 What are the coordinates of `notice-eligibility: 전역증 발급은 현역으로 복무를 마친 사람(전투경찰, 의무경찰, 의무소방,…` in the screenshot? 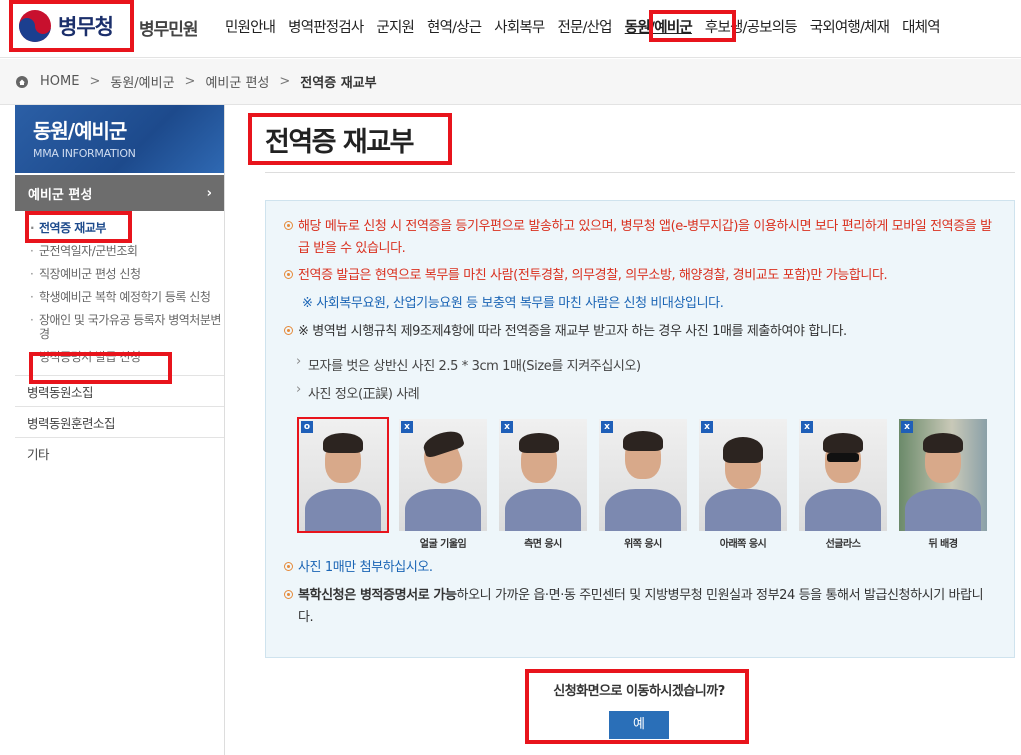 It's located at (641, 276).